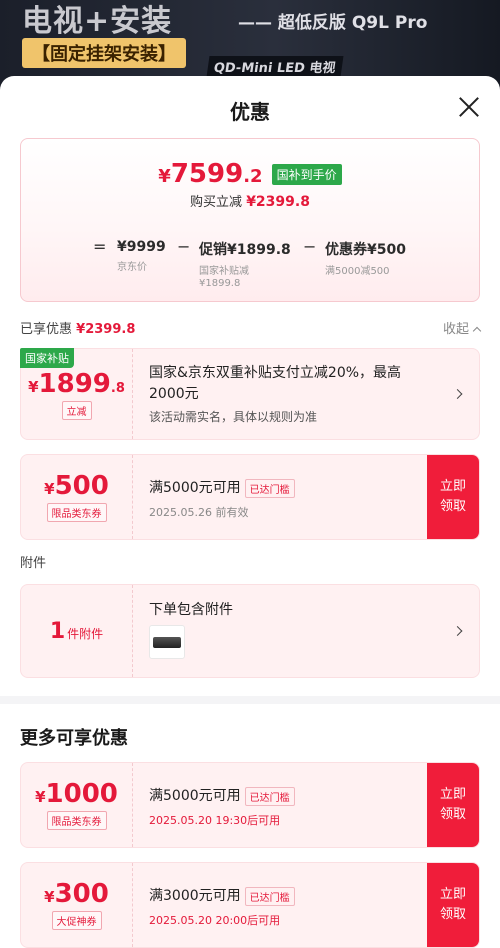  Describe the element at coordinates (76, 894) in the screenshot. I see `coupon-300-amount: ¥300` at that location.